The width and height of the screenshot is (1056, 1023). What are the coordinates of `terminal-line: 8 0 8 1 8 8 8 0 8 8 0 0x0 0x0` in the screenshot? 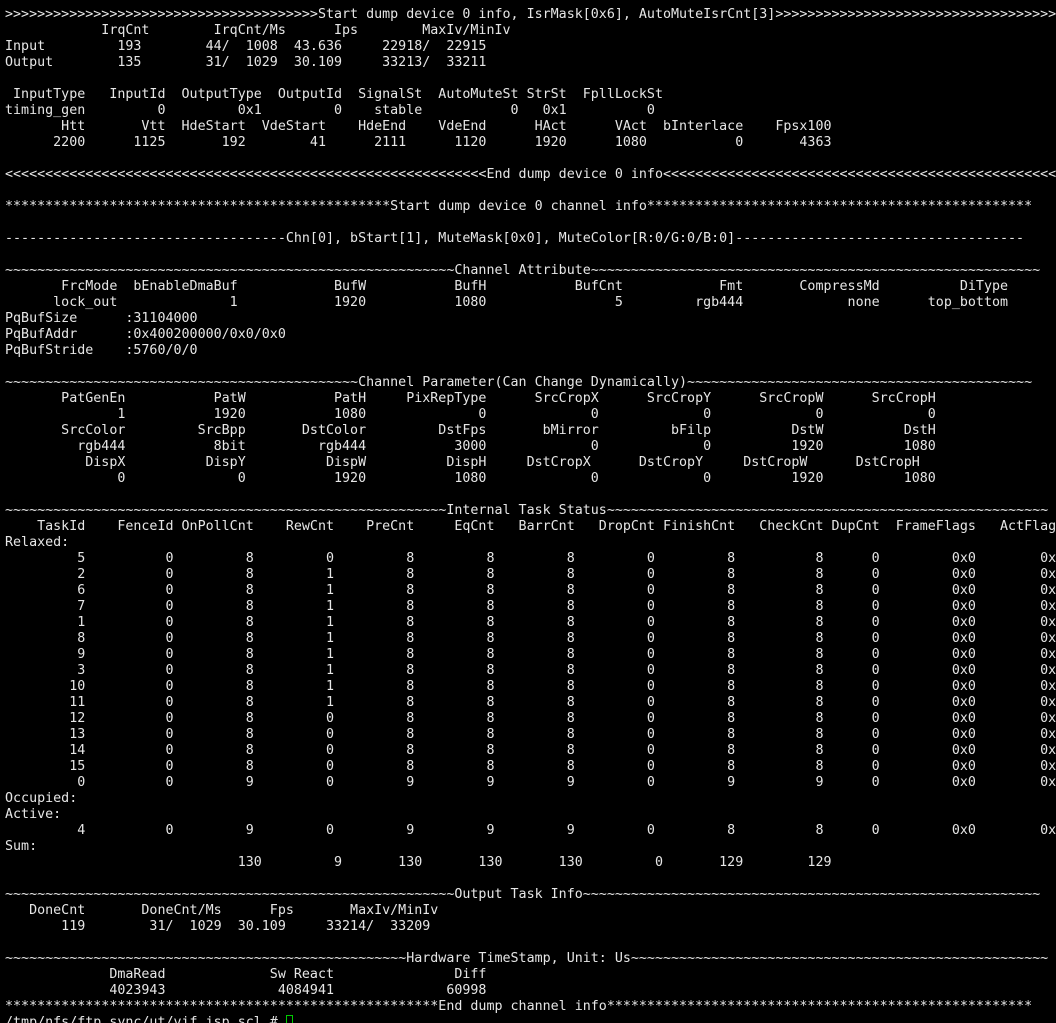 It's located at (530, 638).